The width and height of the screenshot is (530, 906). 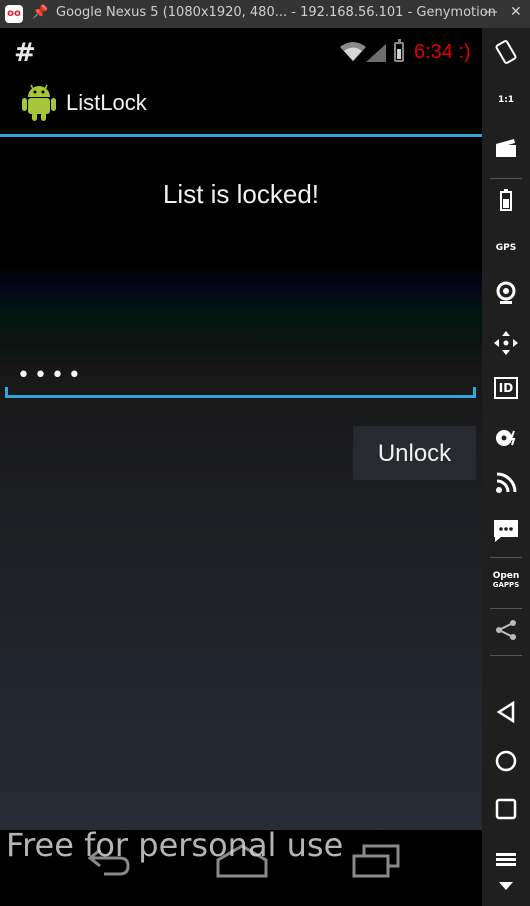 What do you see at coordinates (241, 194) in the screenshot?
I see `locked-message: List is locked!` at bounding box center [241, 194].